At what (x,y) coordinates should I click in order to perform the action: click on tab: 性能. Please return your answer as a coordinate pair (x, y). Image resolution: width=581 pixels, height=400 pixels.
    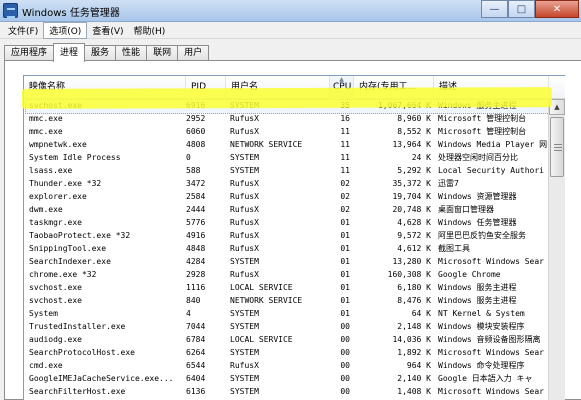
    Looking at the image, I should click on (131, 53).